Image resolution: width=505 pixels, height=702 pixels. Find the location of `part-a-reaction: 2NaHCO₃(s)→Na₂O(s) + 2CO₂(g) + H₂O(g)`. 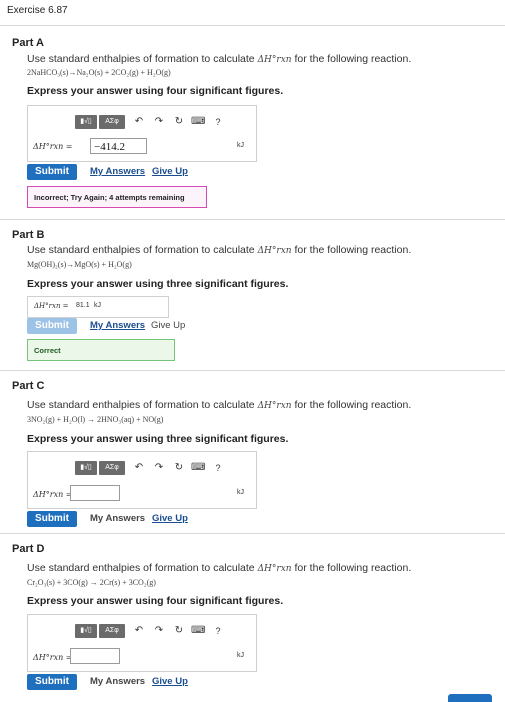

part-a-reaction: 2NaHCO₃(s)→Na₂O(s) + 2CO₂(g) + H₂O(g) is located at coordinates (99, 72).